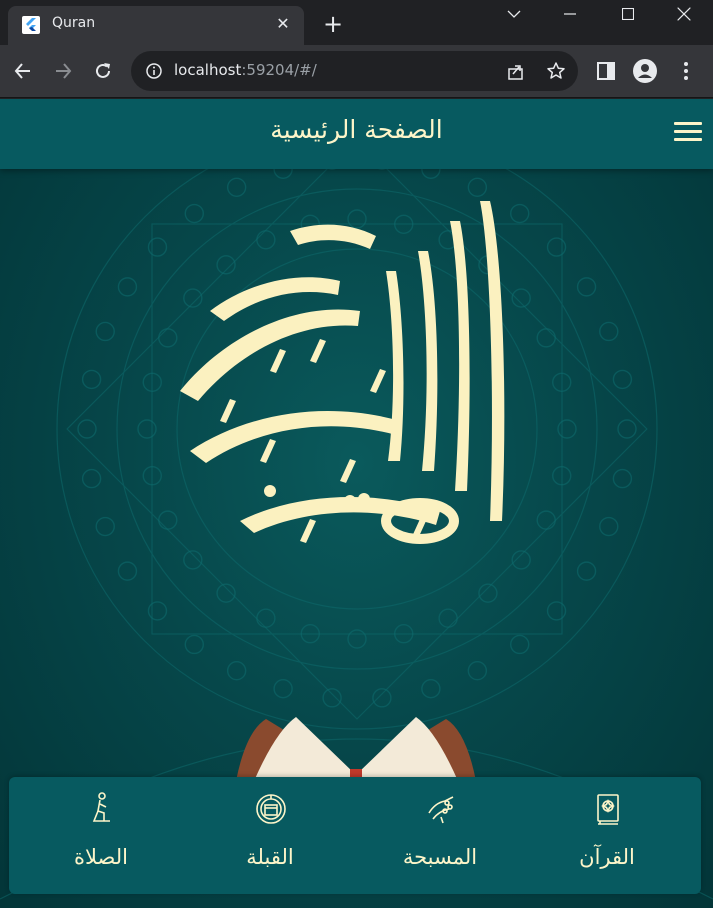 The width and height of the screenshot is (713, 908). What do you see at coordinates (208, 70) in the screenshot?
I see `url-host: localhost` at bounding box center [208, 70].